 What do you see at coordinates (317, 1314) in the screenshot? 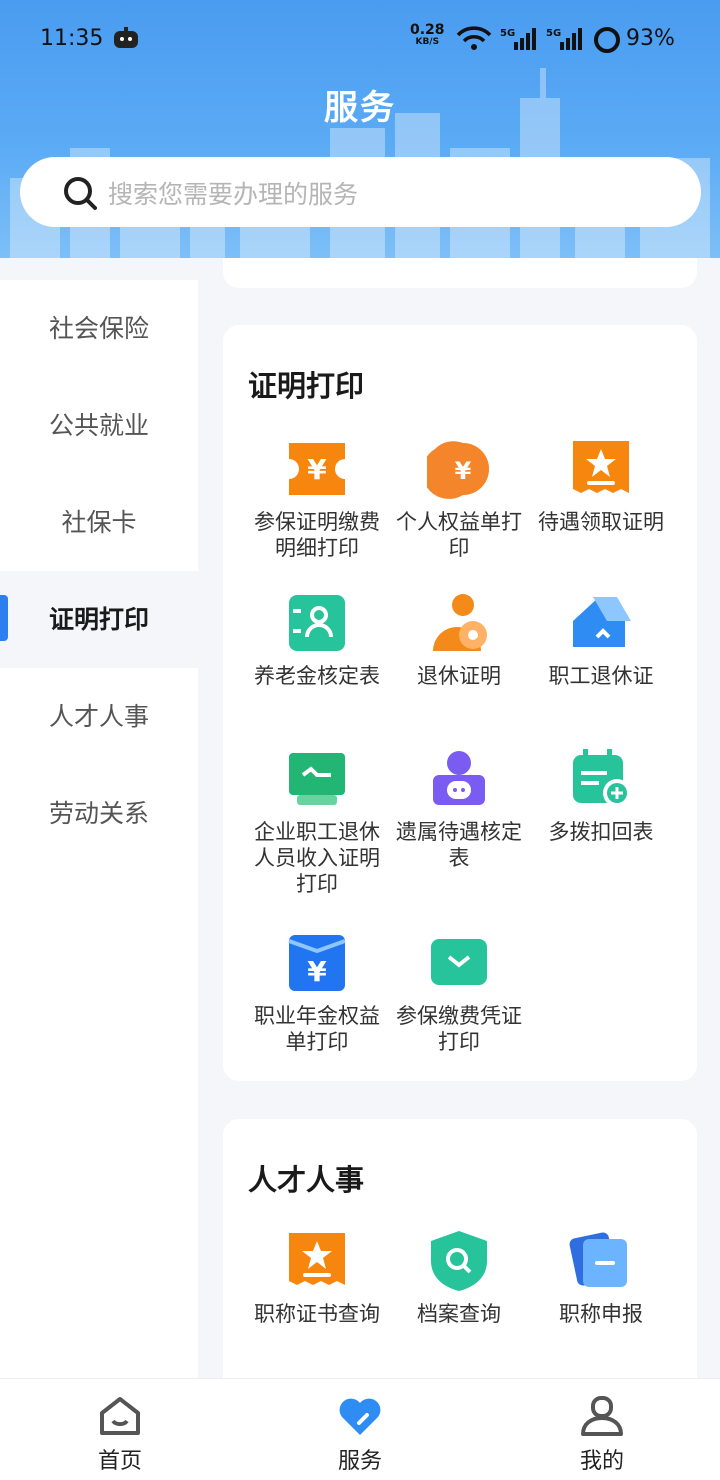
I see `service-label: 职称证书查询` at bounding box center [317, 1314].